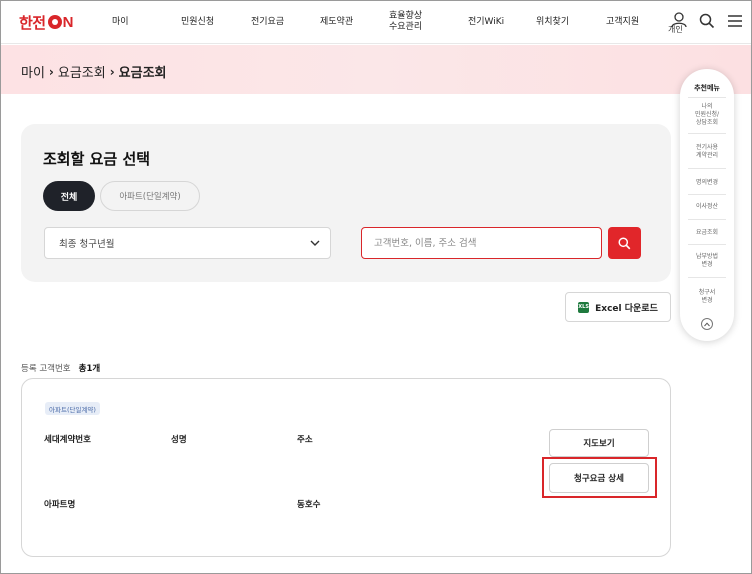  I want to click on quick-item-my-requests: 나의 민원신청/ 상담조회, so click(707, 115).